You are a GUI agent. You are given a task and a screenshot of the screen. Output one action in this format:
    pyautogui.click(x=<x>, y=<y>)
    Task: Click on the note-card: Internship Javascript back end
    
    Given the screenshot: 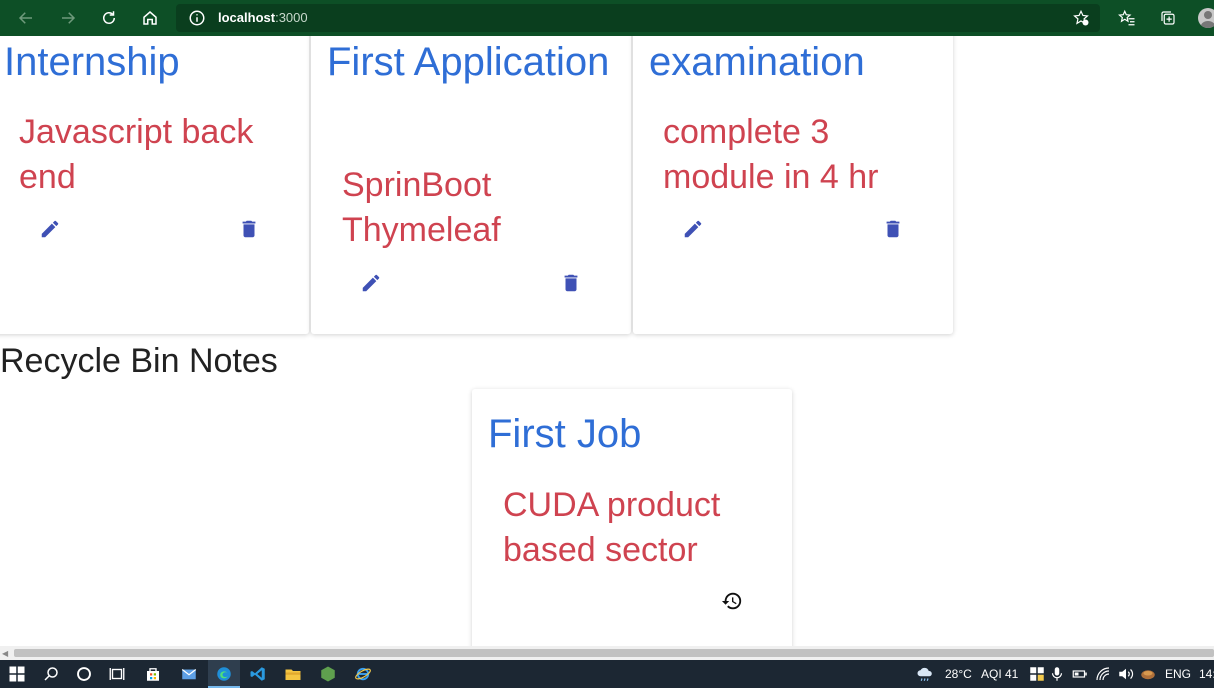 What is the action you would take?
    pyautogui.click(x=154, y=185)
    